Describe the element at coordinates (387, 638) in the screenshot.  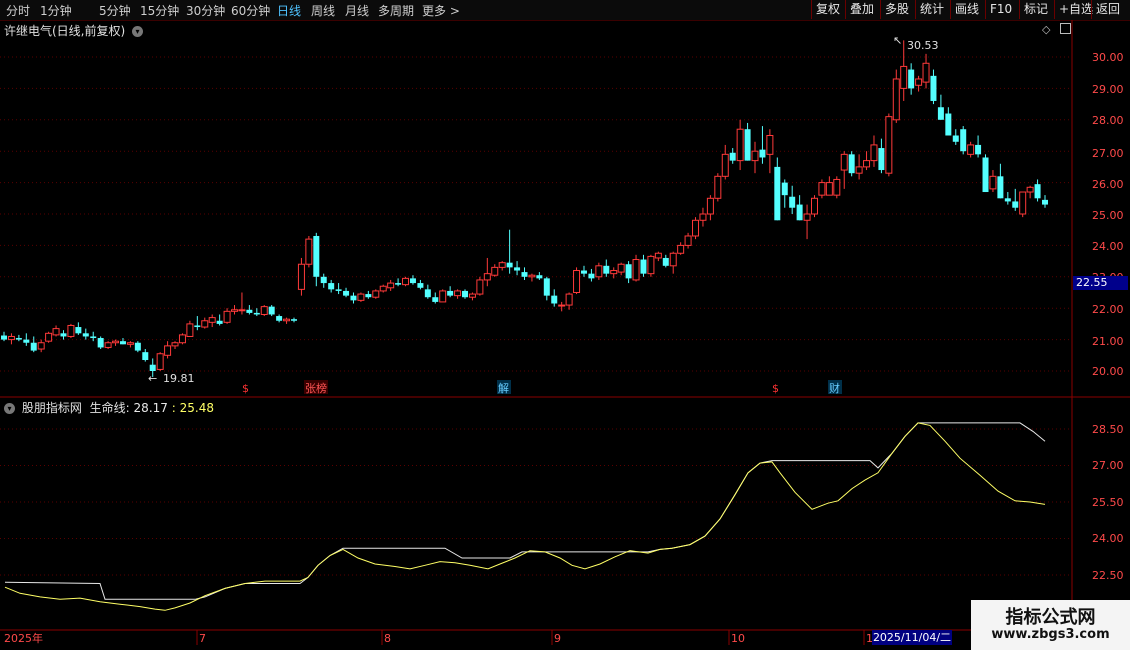
I see `time-tick: 8` at that location.